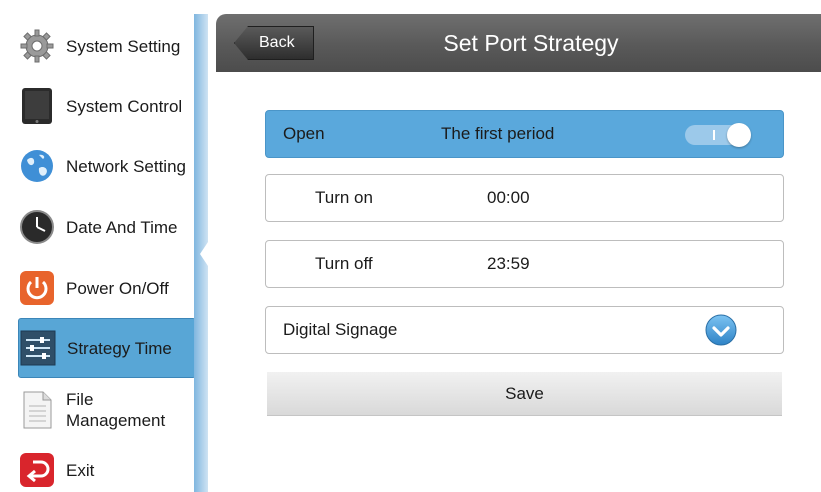  I want to click on power-icon, so click(37, 288).